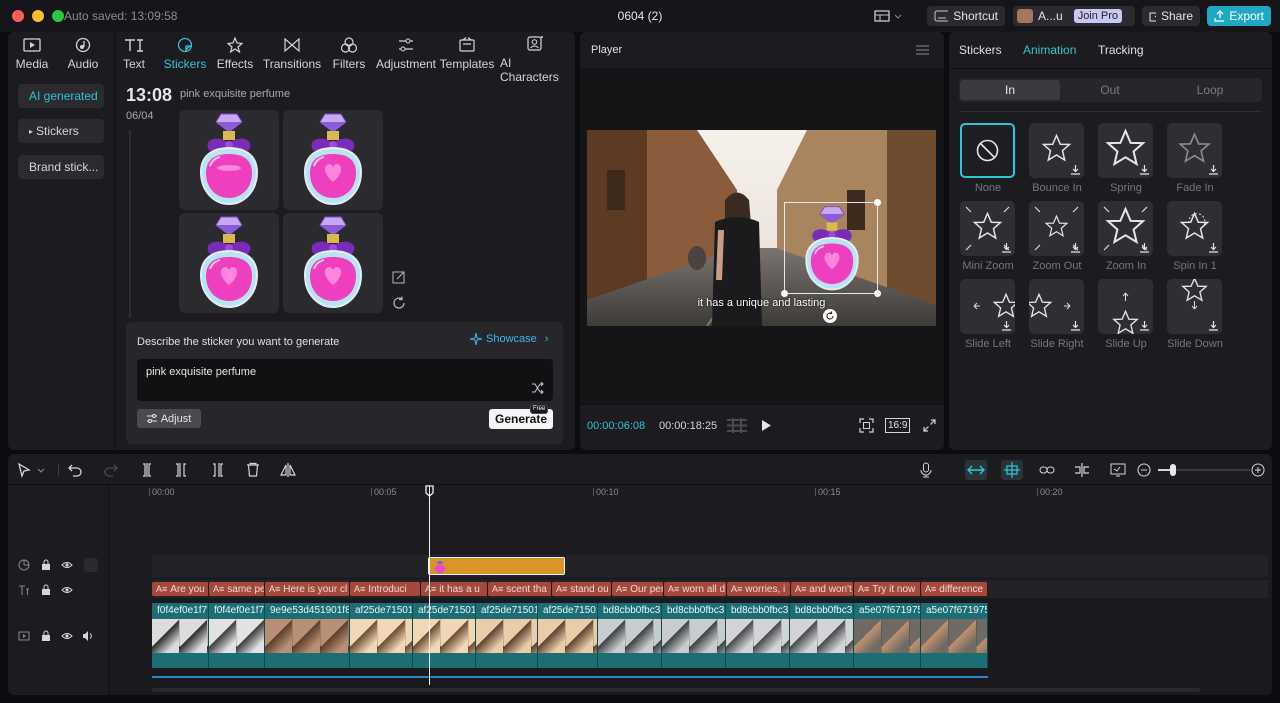 The width and height of the screenshot is (1280, 703). What do you see at coordinates (1012, 470) in the screenshot?
I see `auto-snap-button` at bounding box center [1012, 470].